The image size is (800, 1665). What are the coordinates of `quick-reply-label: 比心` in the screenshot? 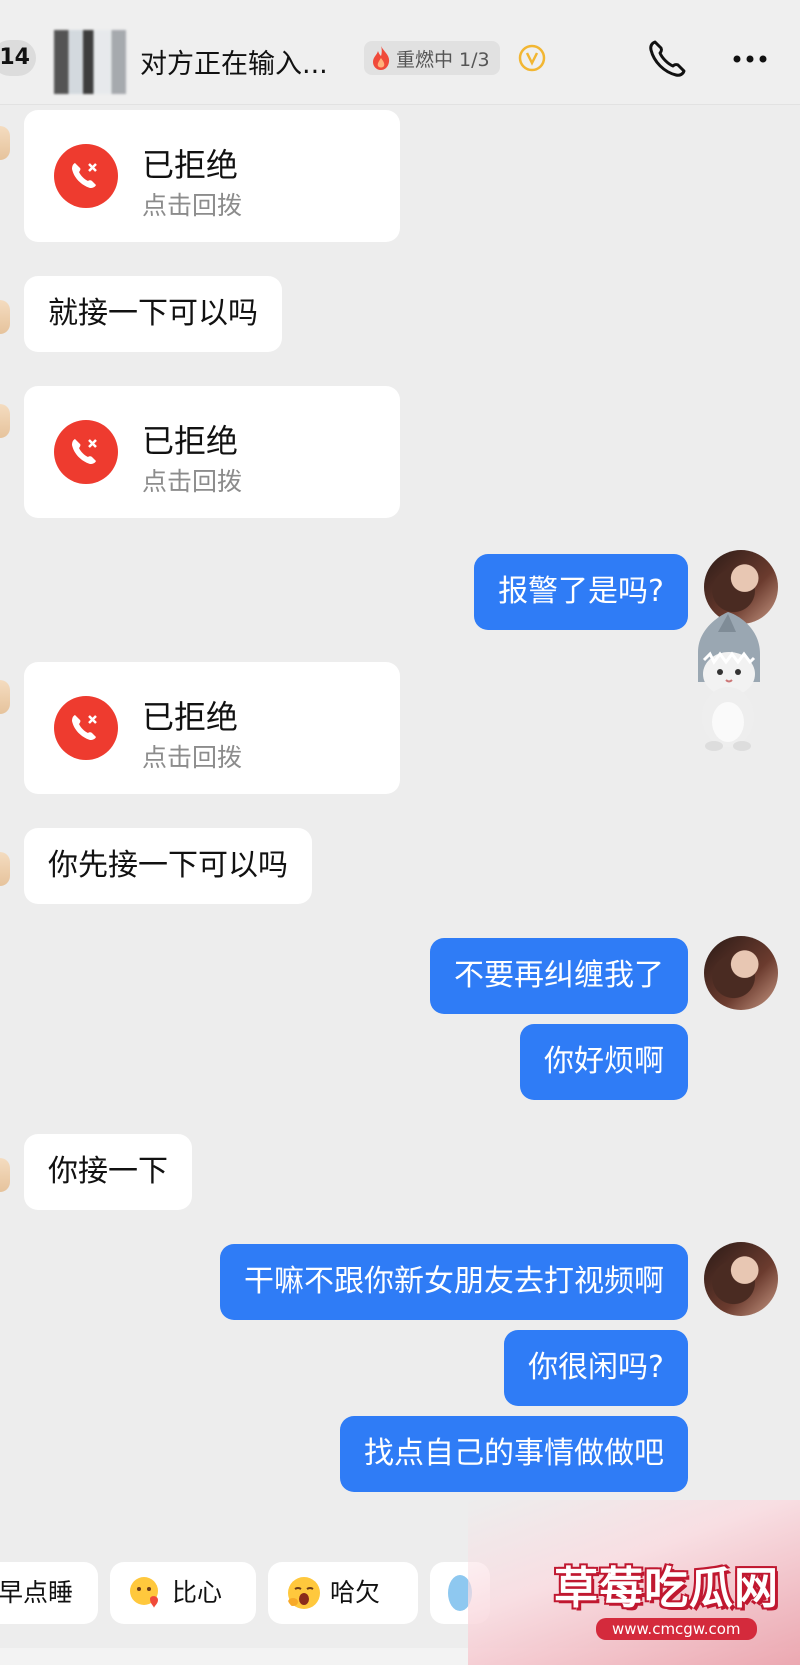 It's located at (197, 1592).